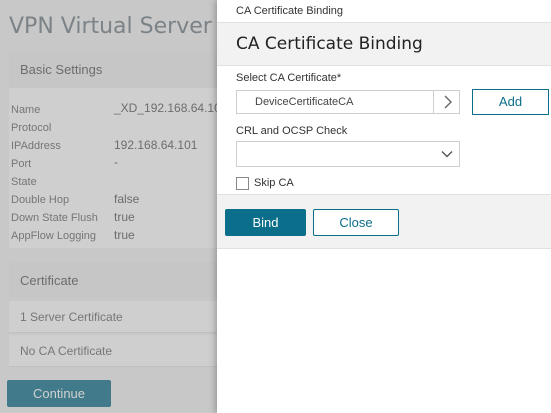 Image resolution: width=551 pixels, height=413 pixels. I want to click on dialog-footer: Bind Close, so click(384, 221).